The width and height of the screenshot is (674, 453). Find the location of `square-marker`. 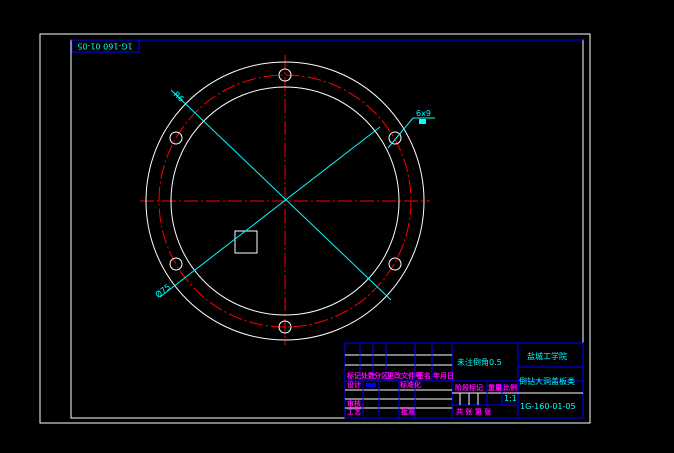

square-marker is located at coordinates (246, 242).